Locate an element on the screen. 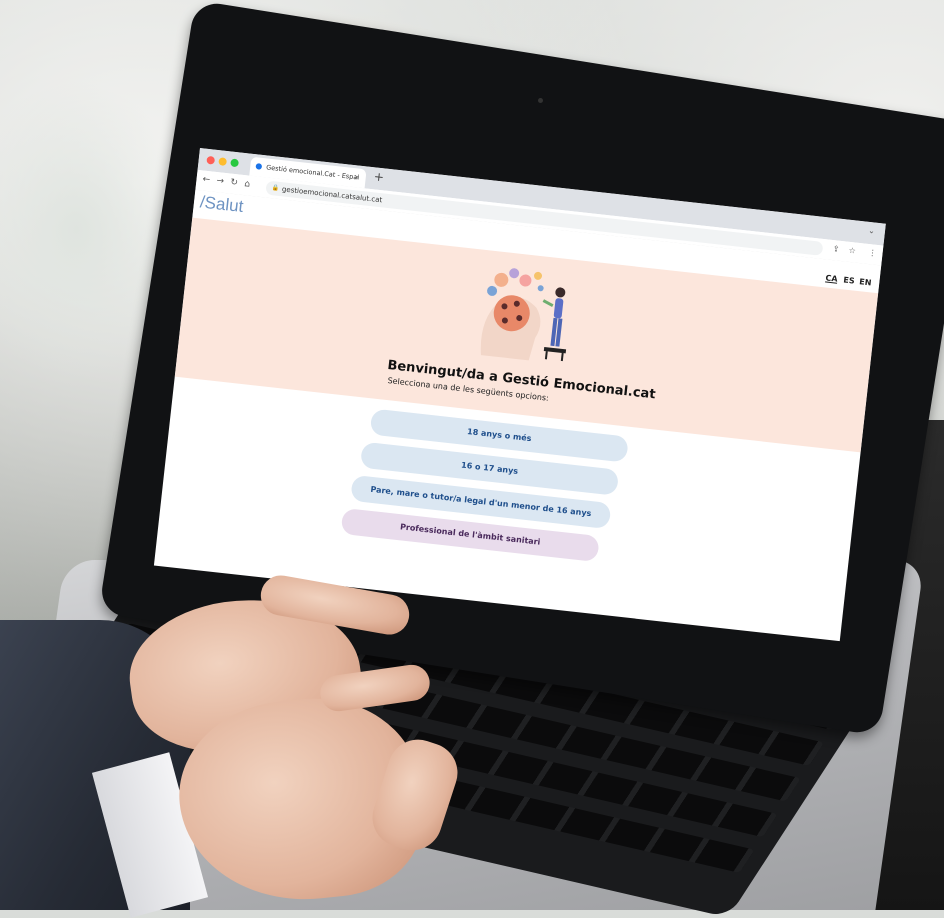 The height and width of the screenshot is (918, 944). reload-icon: ↻ is located at coordinates (234, 183).